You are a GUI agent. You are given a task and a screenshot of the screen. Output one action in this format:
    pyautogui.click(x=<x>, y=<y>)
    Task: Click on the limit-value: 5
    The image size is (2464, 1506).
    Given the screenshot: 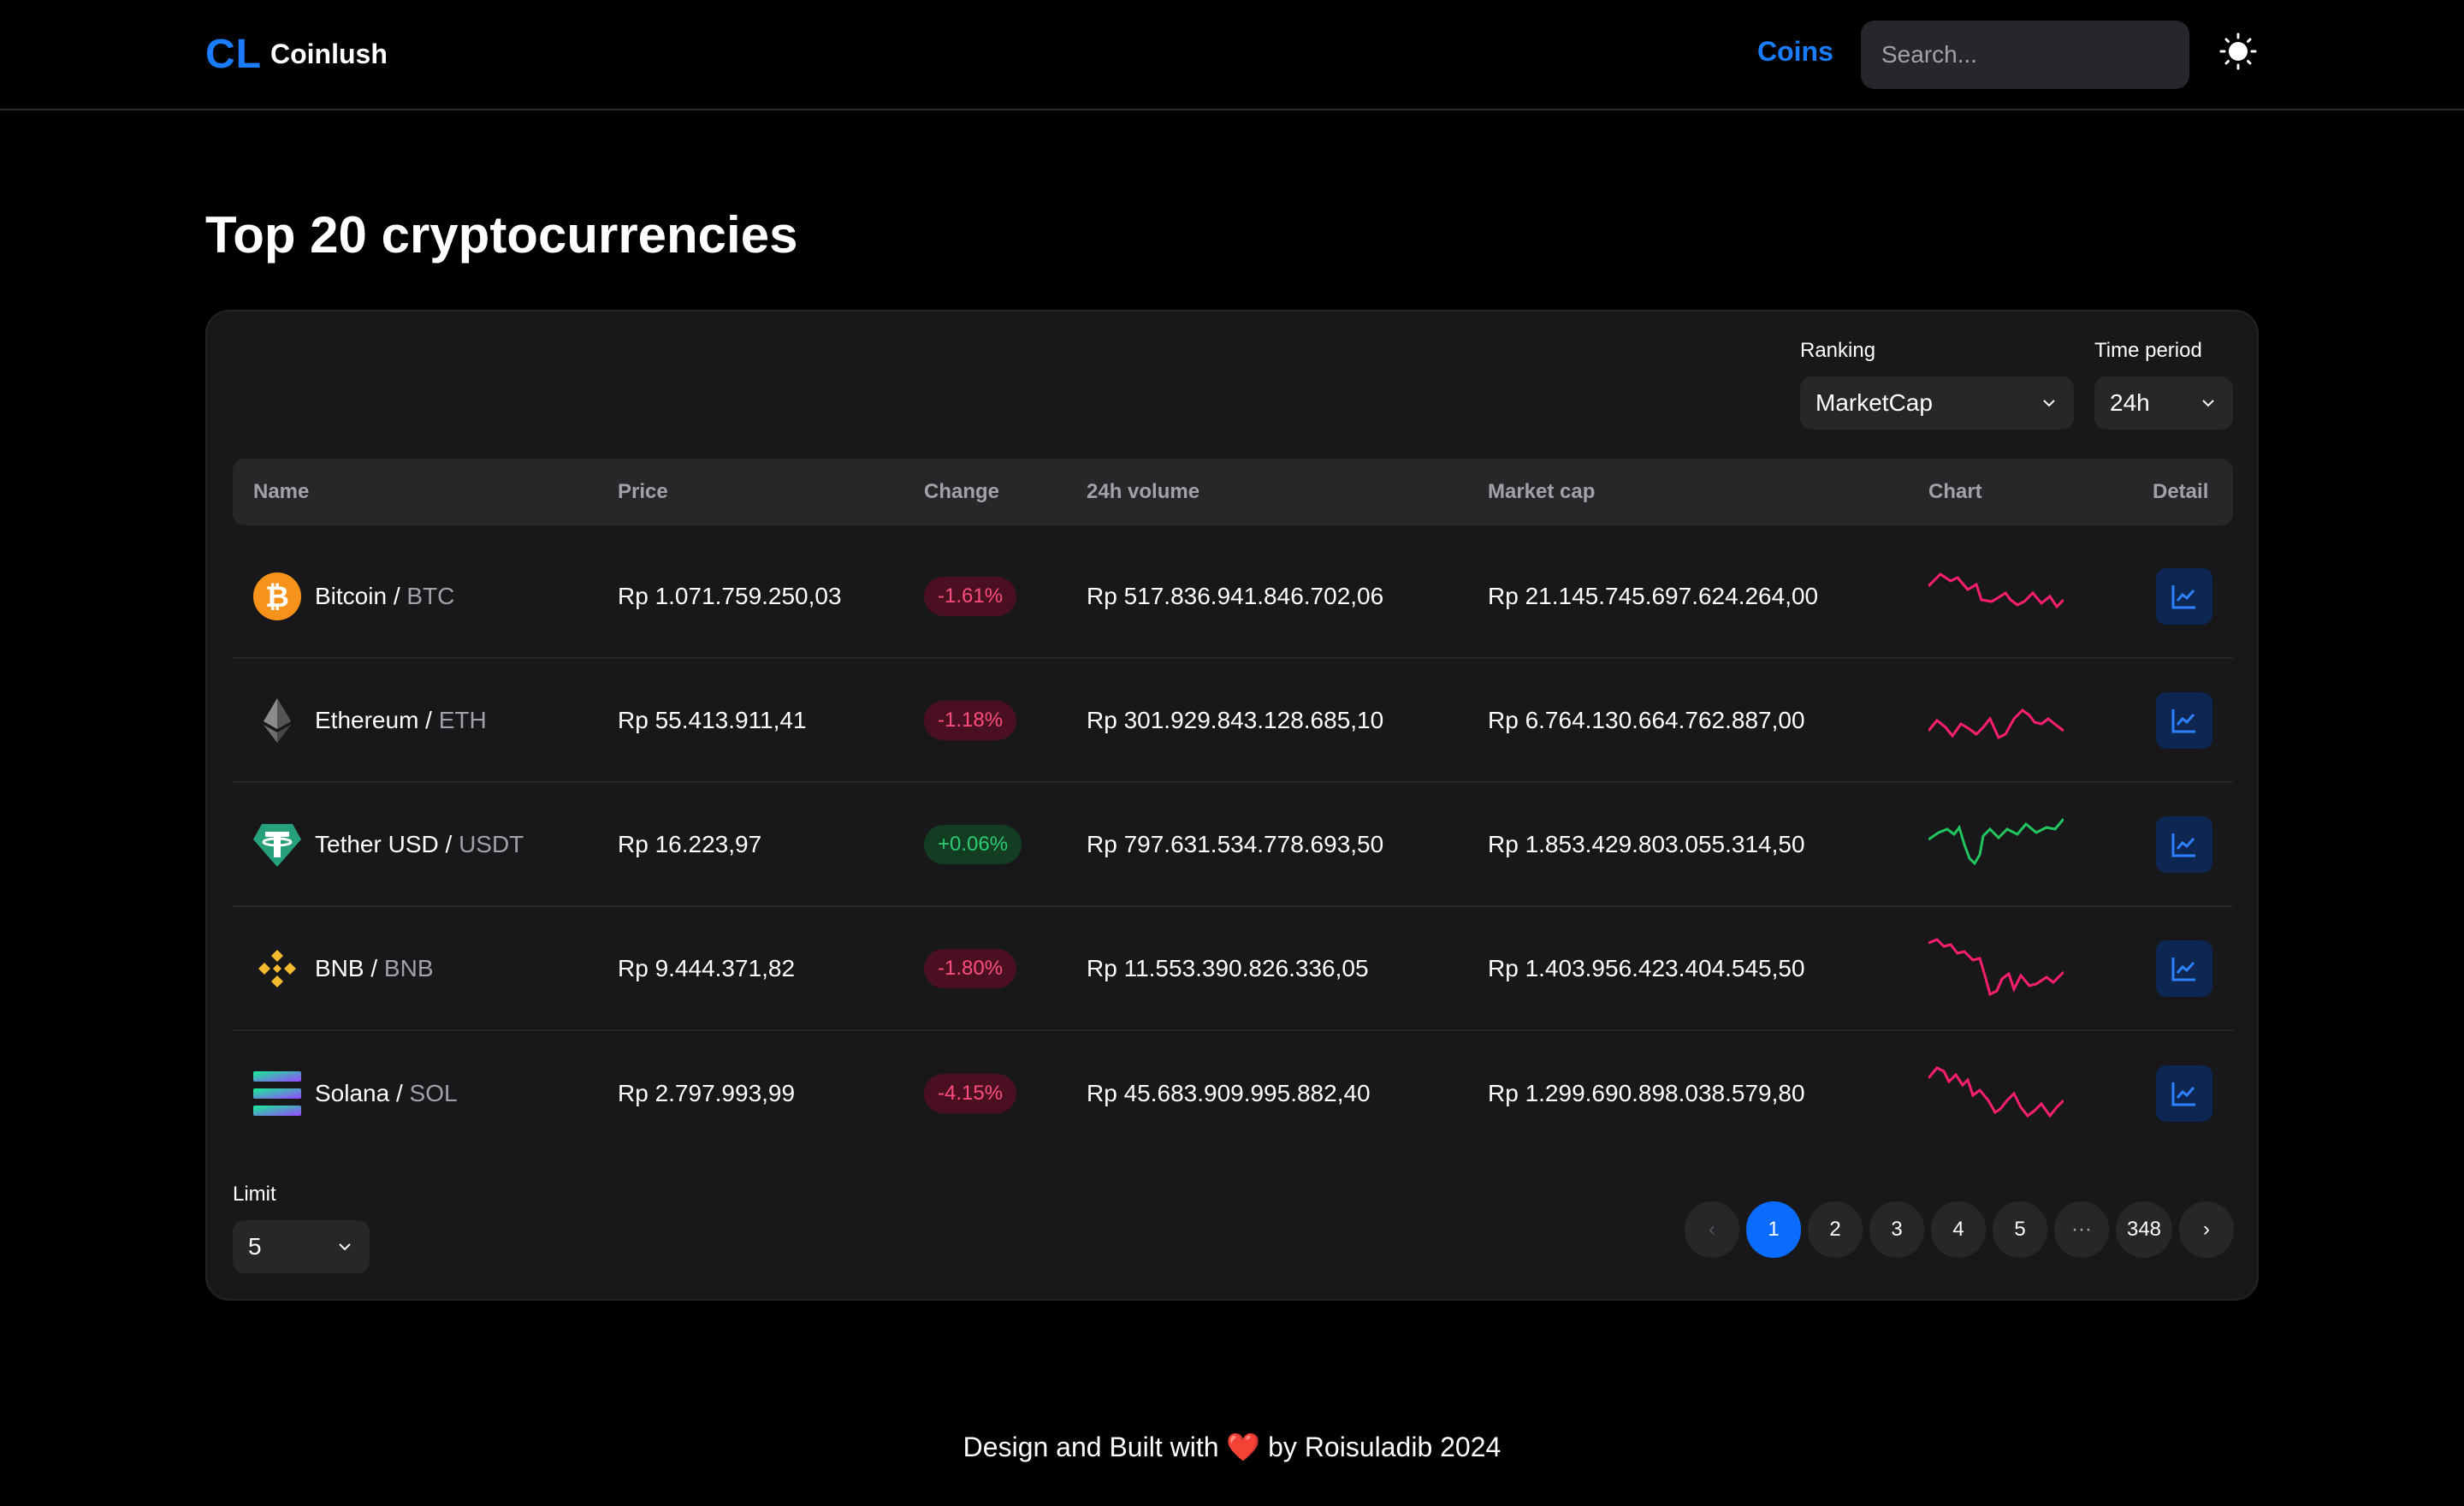 What is the action you would take?
    pyautogui.click(x=255, y=1247)
    